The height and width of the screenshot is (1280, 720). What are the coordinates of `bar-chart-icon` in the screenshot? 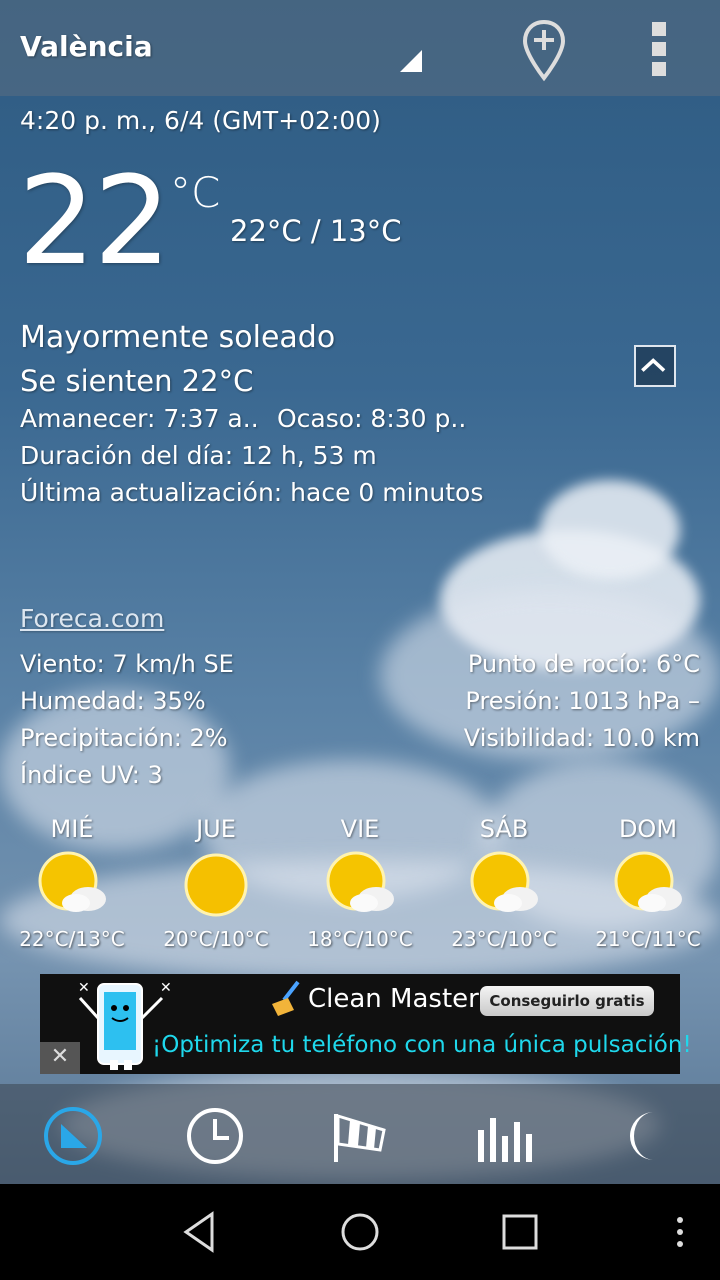 It's located at (504, 1136).